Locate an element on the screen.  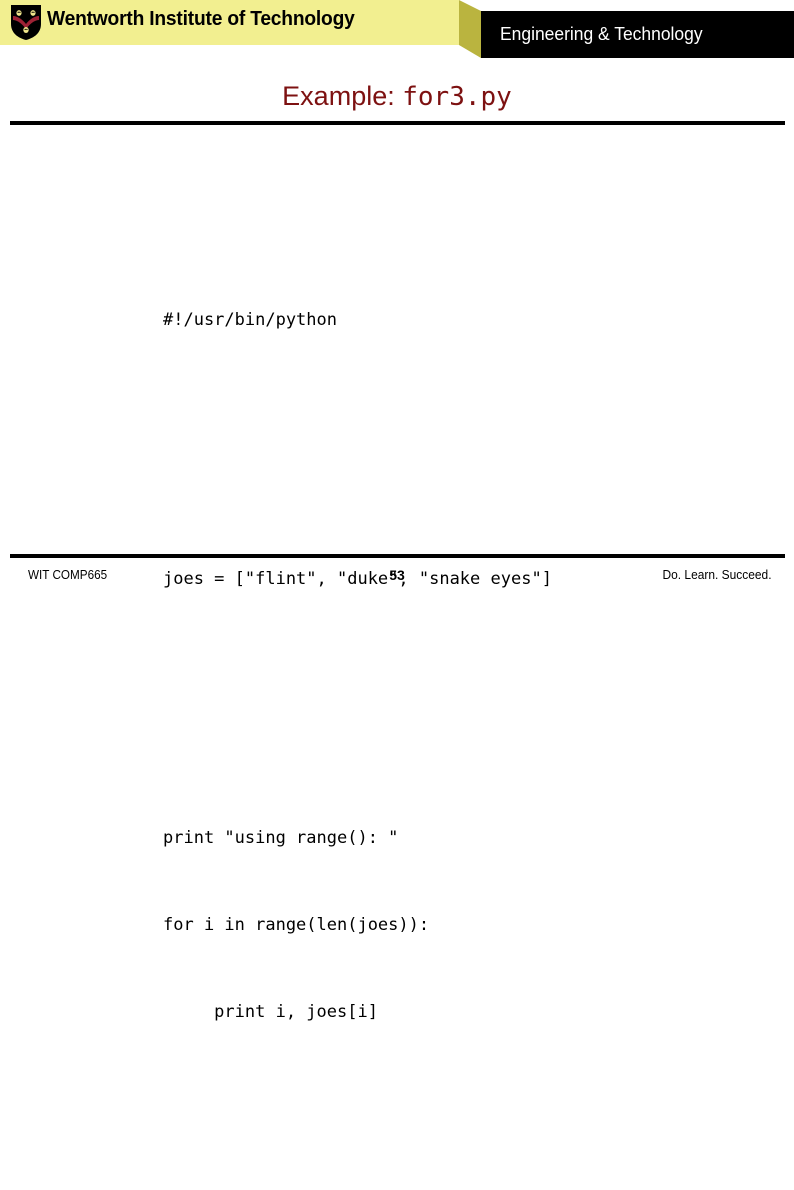
university-name: Wentworth Institute of Technology is located at coordinates (201, 19).